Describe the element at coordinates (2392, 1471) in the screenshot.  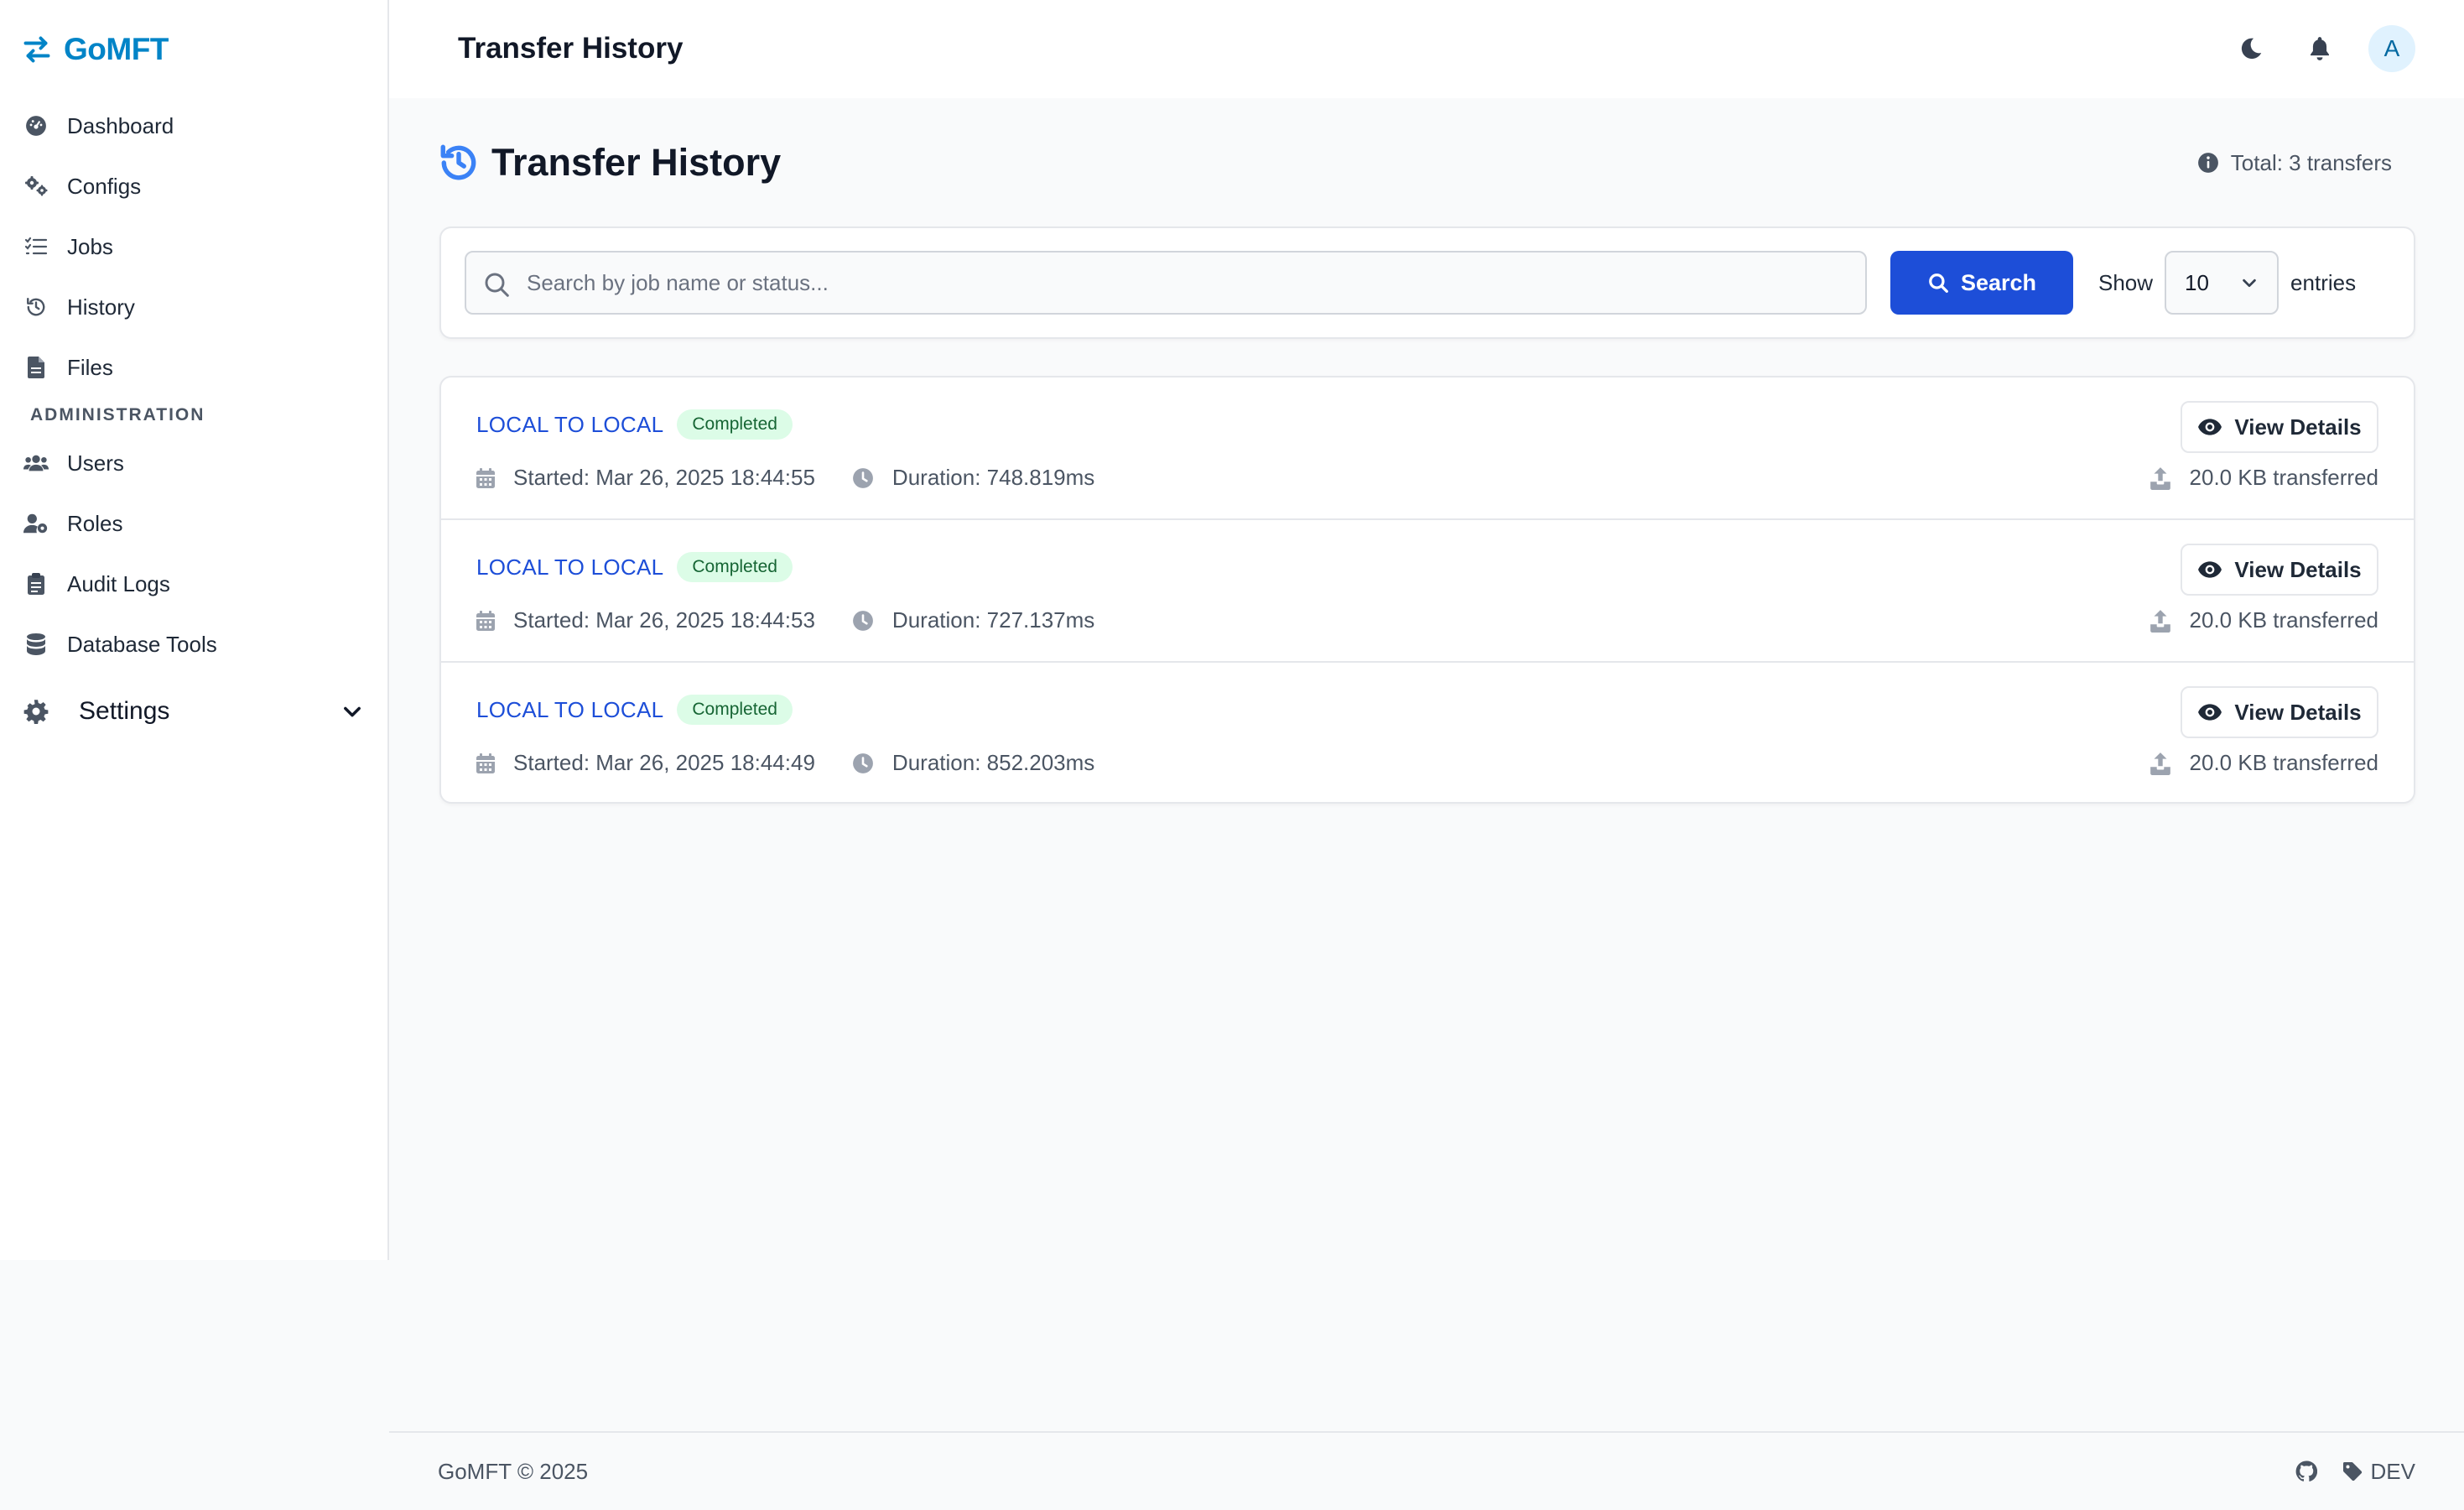
I see `version-text: DEV` at that location.